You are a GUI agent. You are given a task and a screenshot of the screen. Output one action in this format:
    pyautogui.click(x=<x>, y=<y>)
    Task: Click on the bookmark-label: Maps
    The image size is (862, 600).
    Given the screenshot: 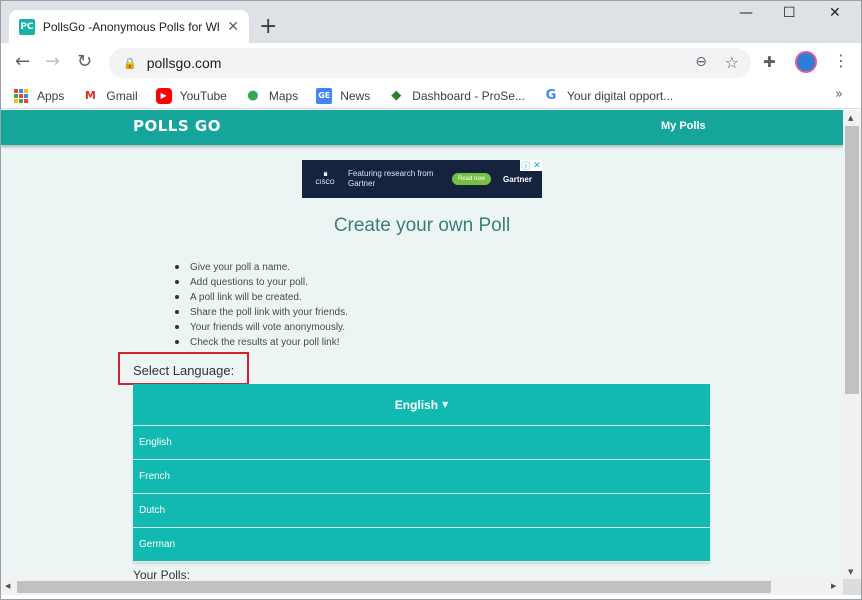 What is the action you would take?
    pyautogui.click(x=283, y=95)
    